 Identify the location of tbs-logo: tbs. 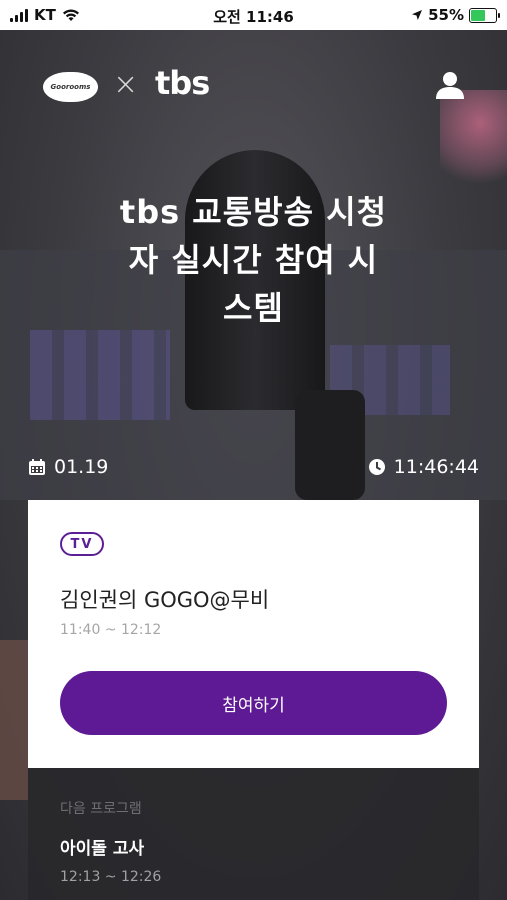
(182, 83).